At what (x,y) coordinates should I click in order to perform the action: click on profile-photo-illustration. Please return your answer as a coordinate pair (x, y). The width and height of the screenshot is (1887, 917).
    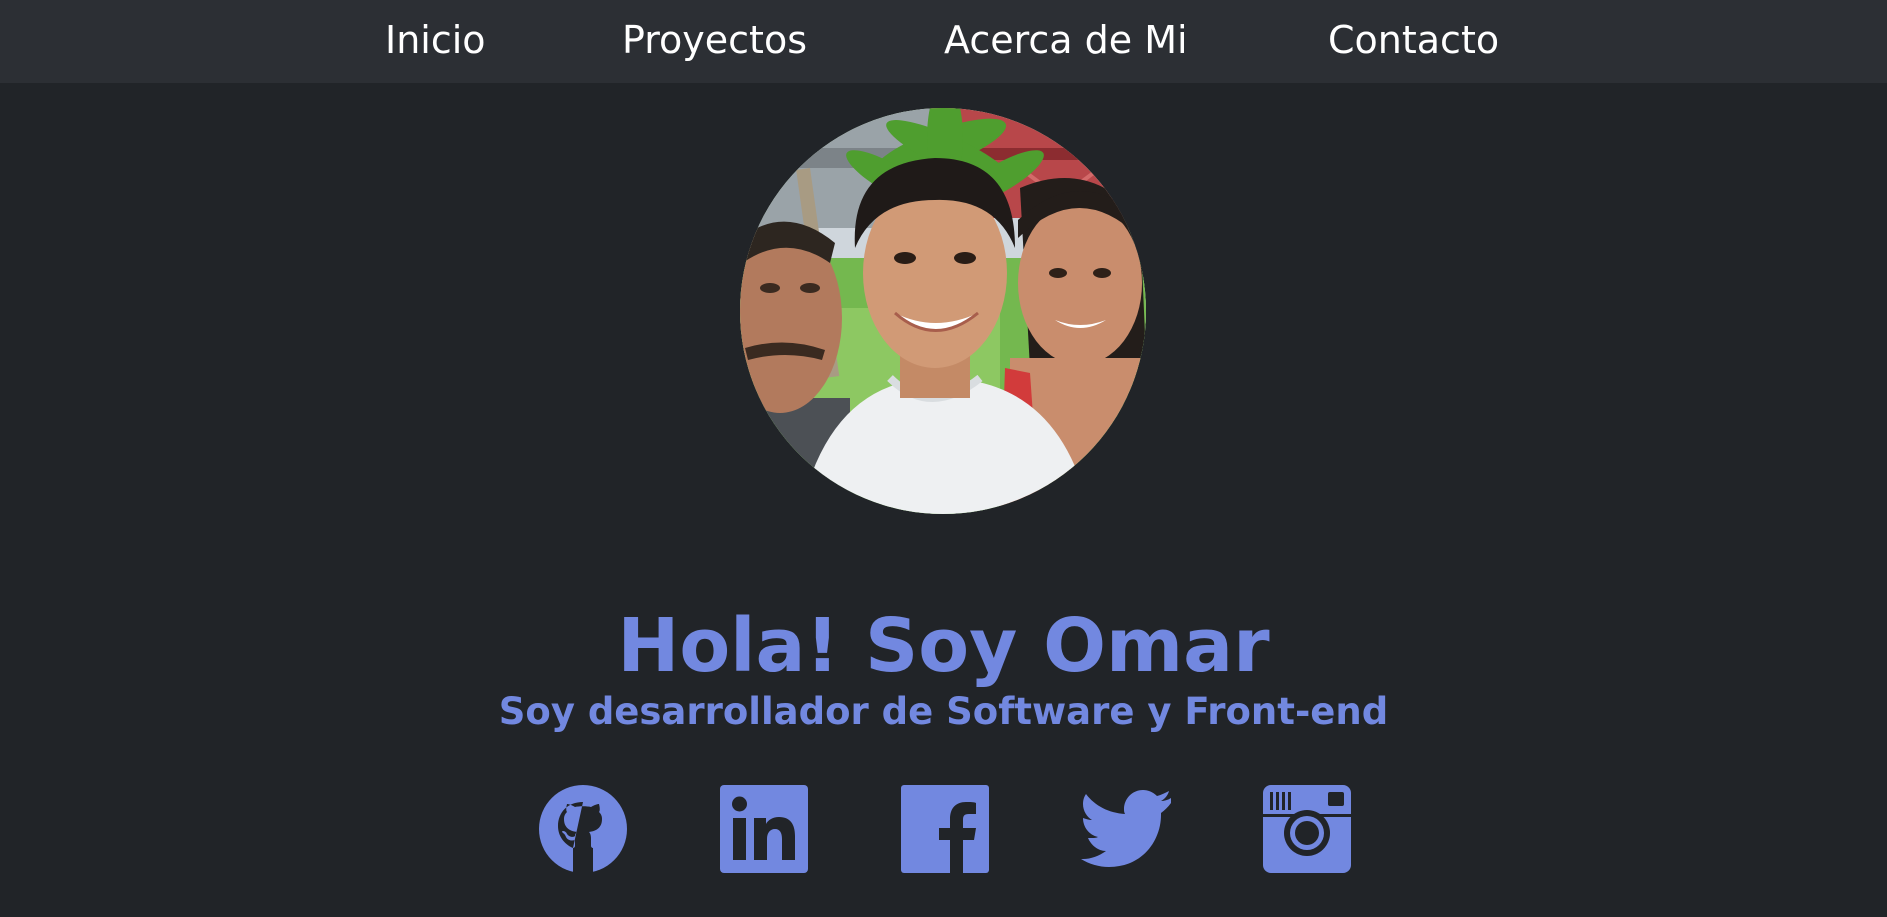
    Looking at the image, I should click on (943, 311).